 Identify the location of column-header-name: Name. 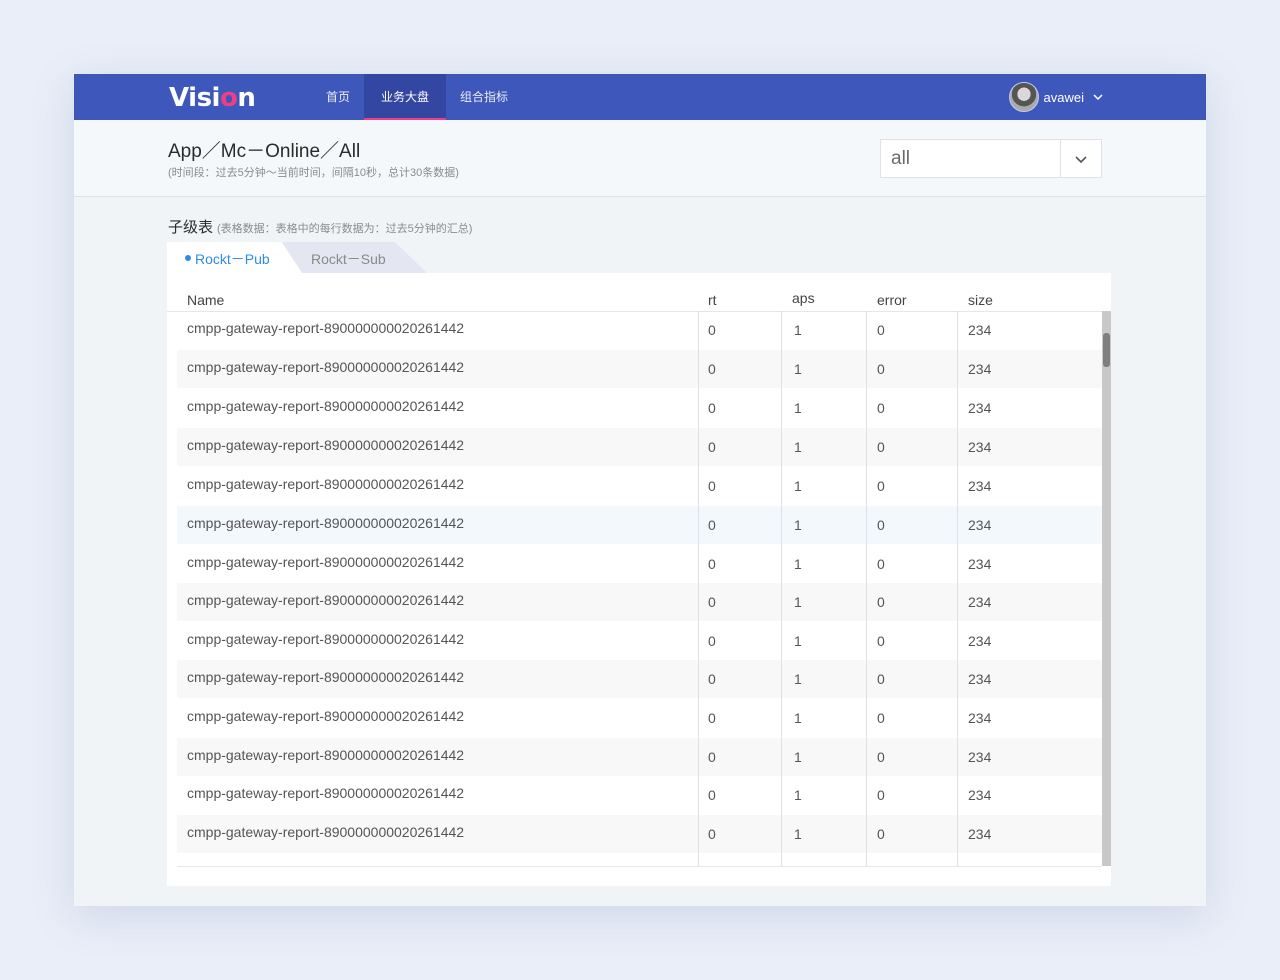
(205, 300).